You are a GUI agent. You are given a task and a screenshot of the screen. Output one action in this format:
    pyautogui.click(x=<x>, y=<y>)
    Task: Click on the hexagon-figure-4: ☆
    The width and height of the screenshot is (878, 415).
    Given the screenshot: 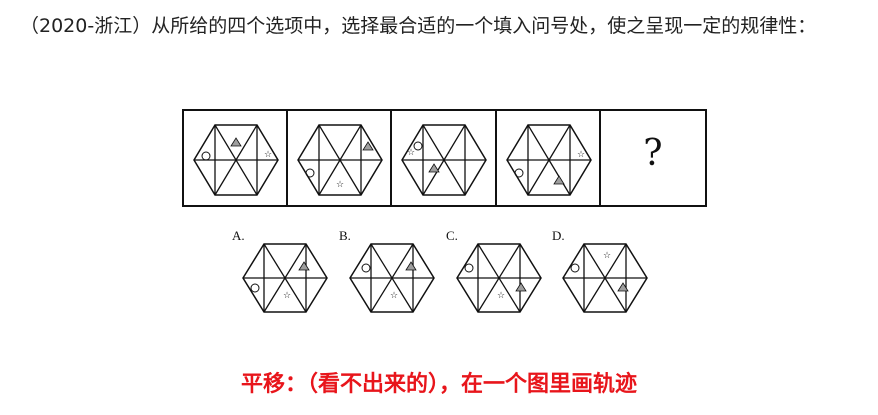 What is the action you would take?
    pyautogui.click(x=548, y=160)
    